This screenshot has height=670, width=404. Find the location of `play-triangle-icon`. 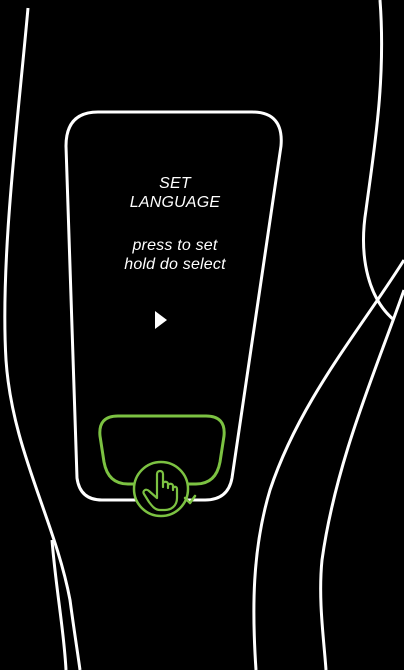

play-triangle-icon is located at coordinates (161, 320).